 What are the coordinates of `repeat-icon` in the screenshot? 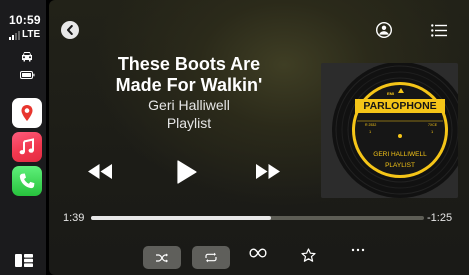 It's located at (211, 257).